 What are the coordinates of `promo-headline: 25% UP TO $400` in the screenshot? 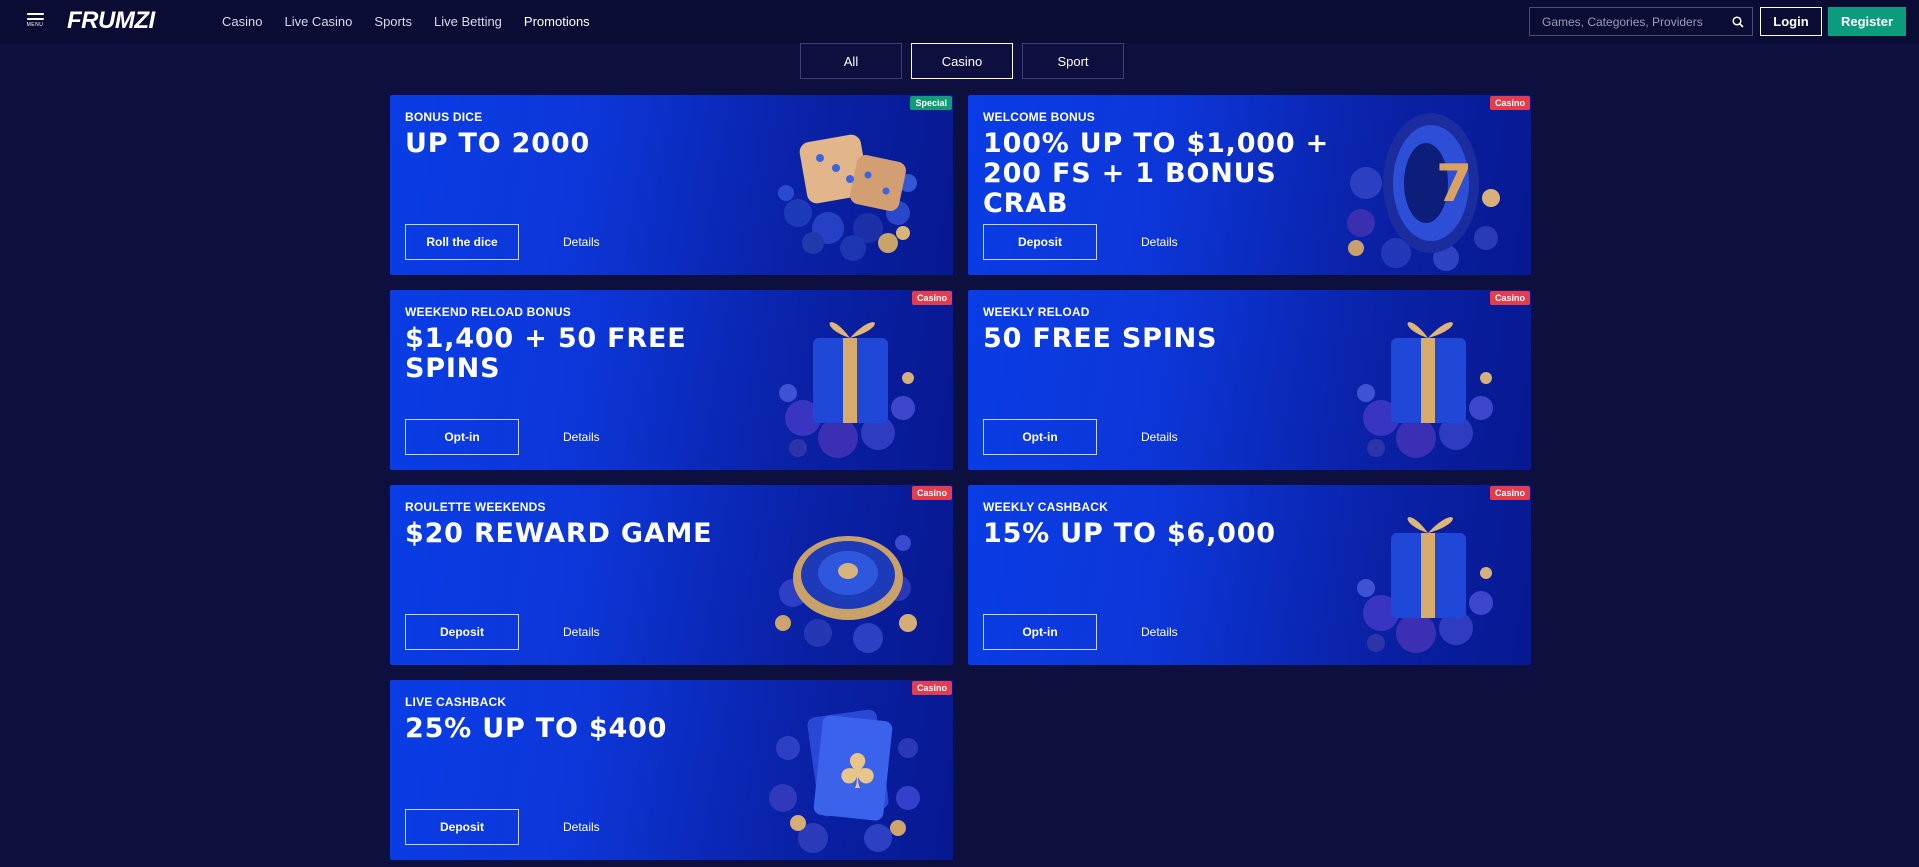 It's located at (536, 728).